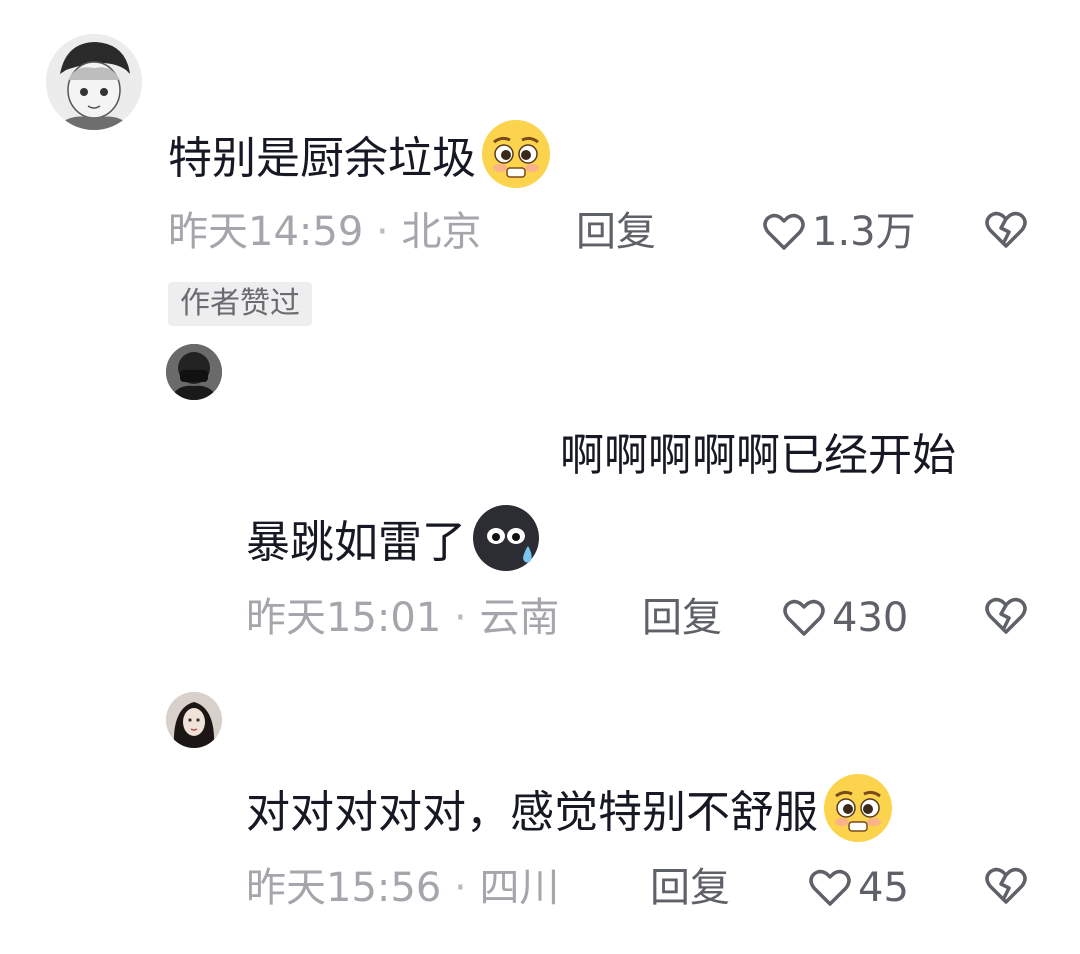  Describe the element at coordinates (758, 455) in the screenshot. I see `comment-text-line-1: 啊啊啊啊啊已经开始` at that location.